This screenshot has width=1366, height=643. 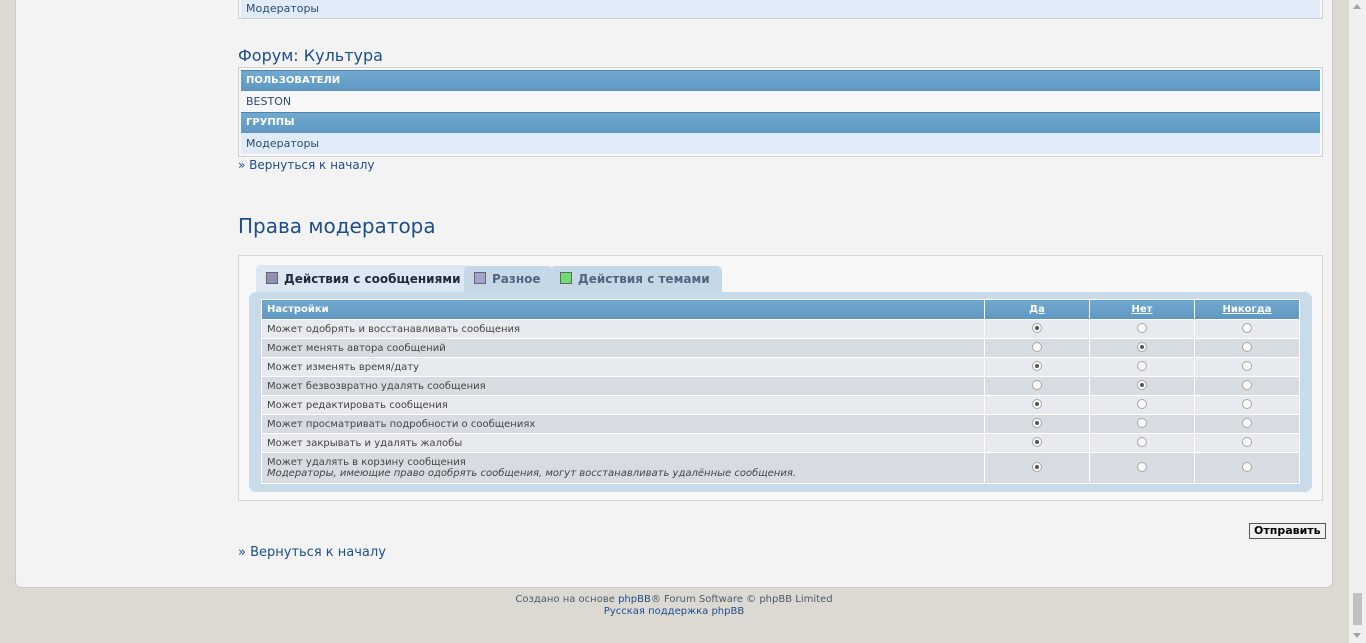 I want to click on permission-label: Может закрывать и удалять жалобы, so click(x=365, y=443).